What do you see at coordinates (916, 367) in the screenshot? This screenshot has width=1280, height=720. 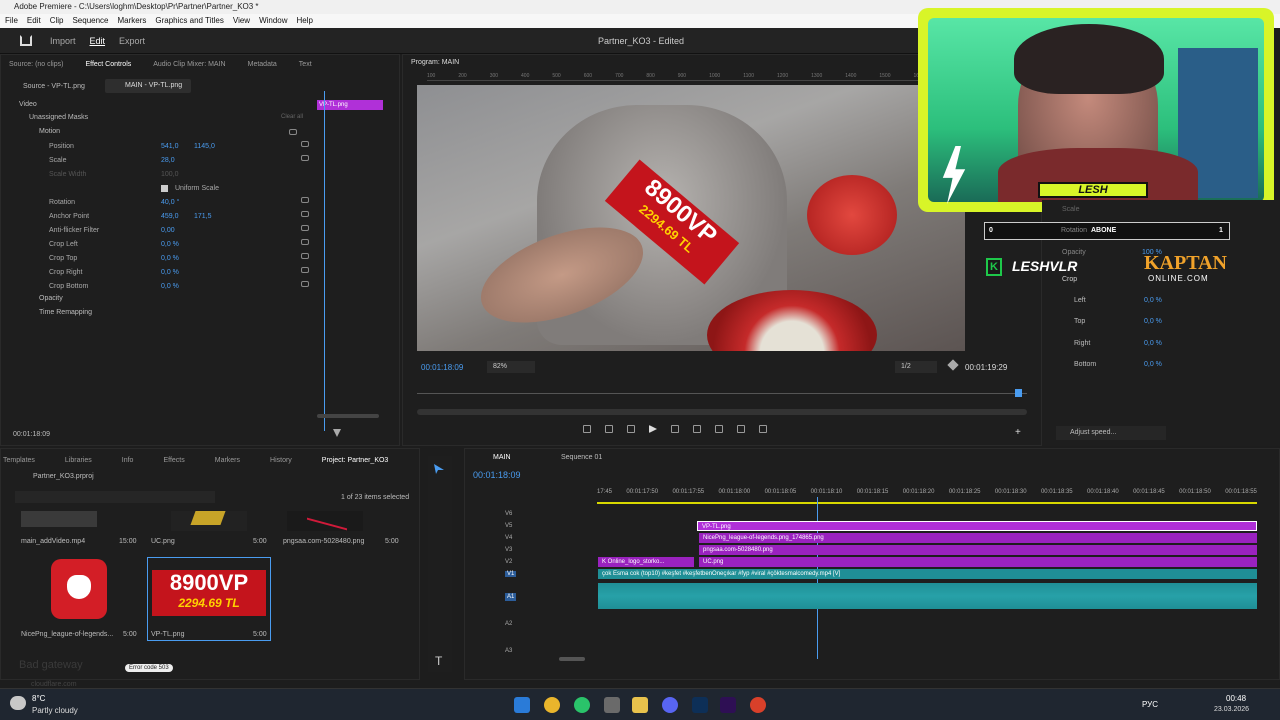 I see `resolution-select: 1/2` at bounding box center [916, 367].